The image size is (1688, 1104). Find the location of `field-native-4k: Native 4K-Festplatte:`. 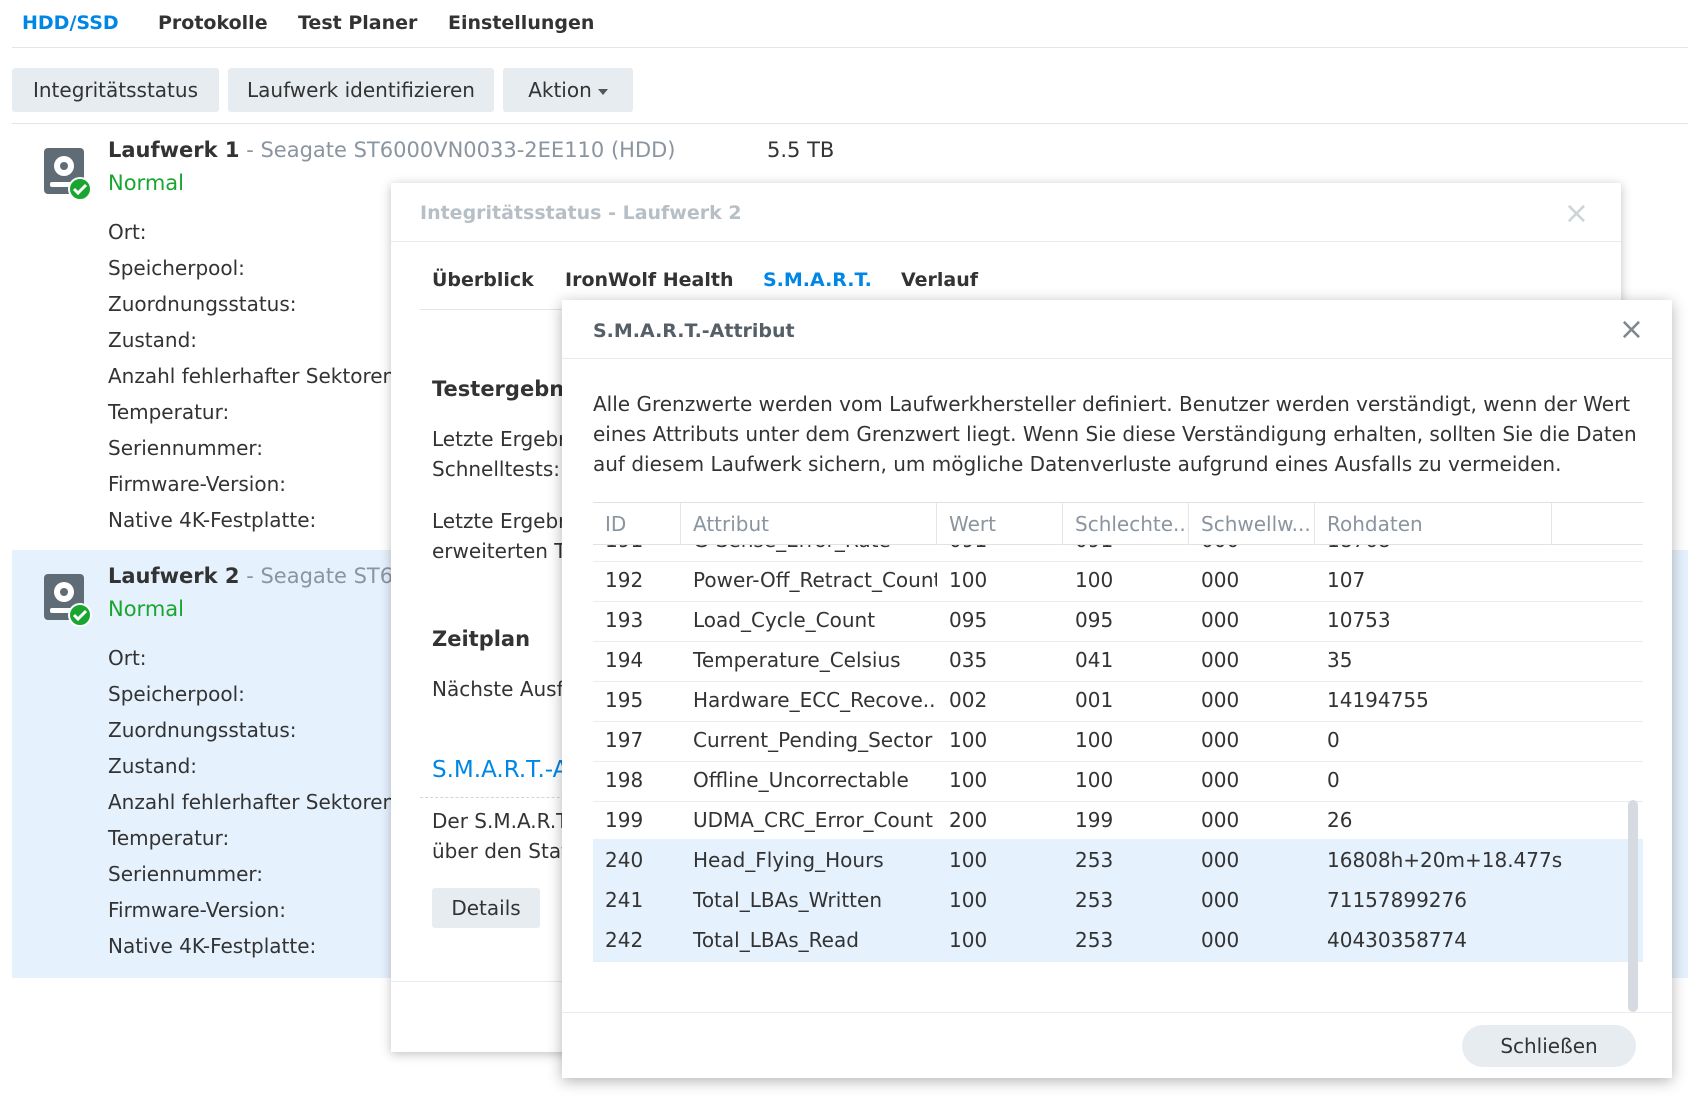

field-native-4k: Native 4K-Festplatte: is located at coordinates (212, 946).